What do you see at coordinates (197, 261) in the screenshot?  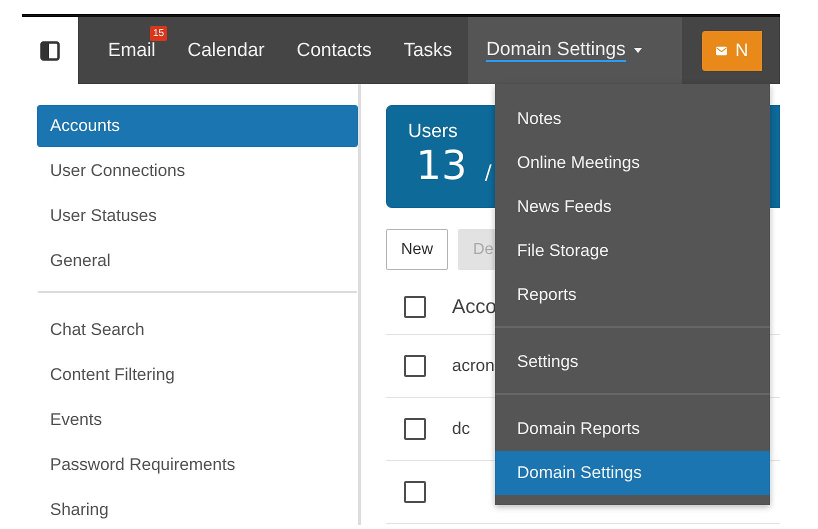 I see `sidebar-item: General` at bounding box center [197, 261].